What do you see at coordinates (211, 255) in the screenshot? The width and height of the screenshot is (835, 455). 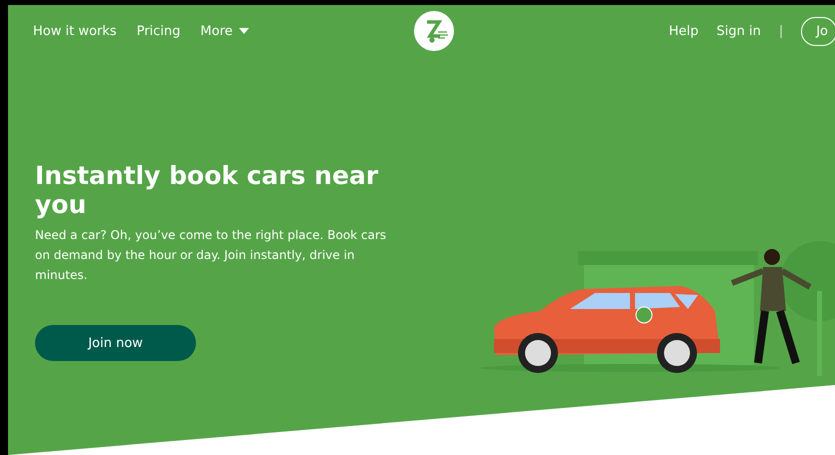 I see `hero-subtitle: Need a car? Oh, you’ve come to the right place. Book cars on demand by the hour or day. Join instantly, drive in minutes.` at bounding box center [211, 255].